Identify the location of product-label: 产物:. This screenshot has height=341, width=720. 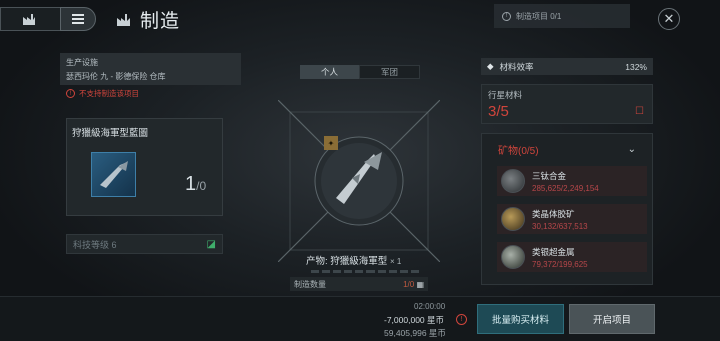
(317, 261).